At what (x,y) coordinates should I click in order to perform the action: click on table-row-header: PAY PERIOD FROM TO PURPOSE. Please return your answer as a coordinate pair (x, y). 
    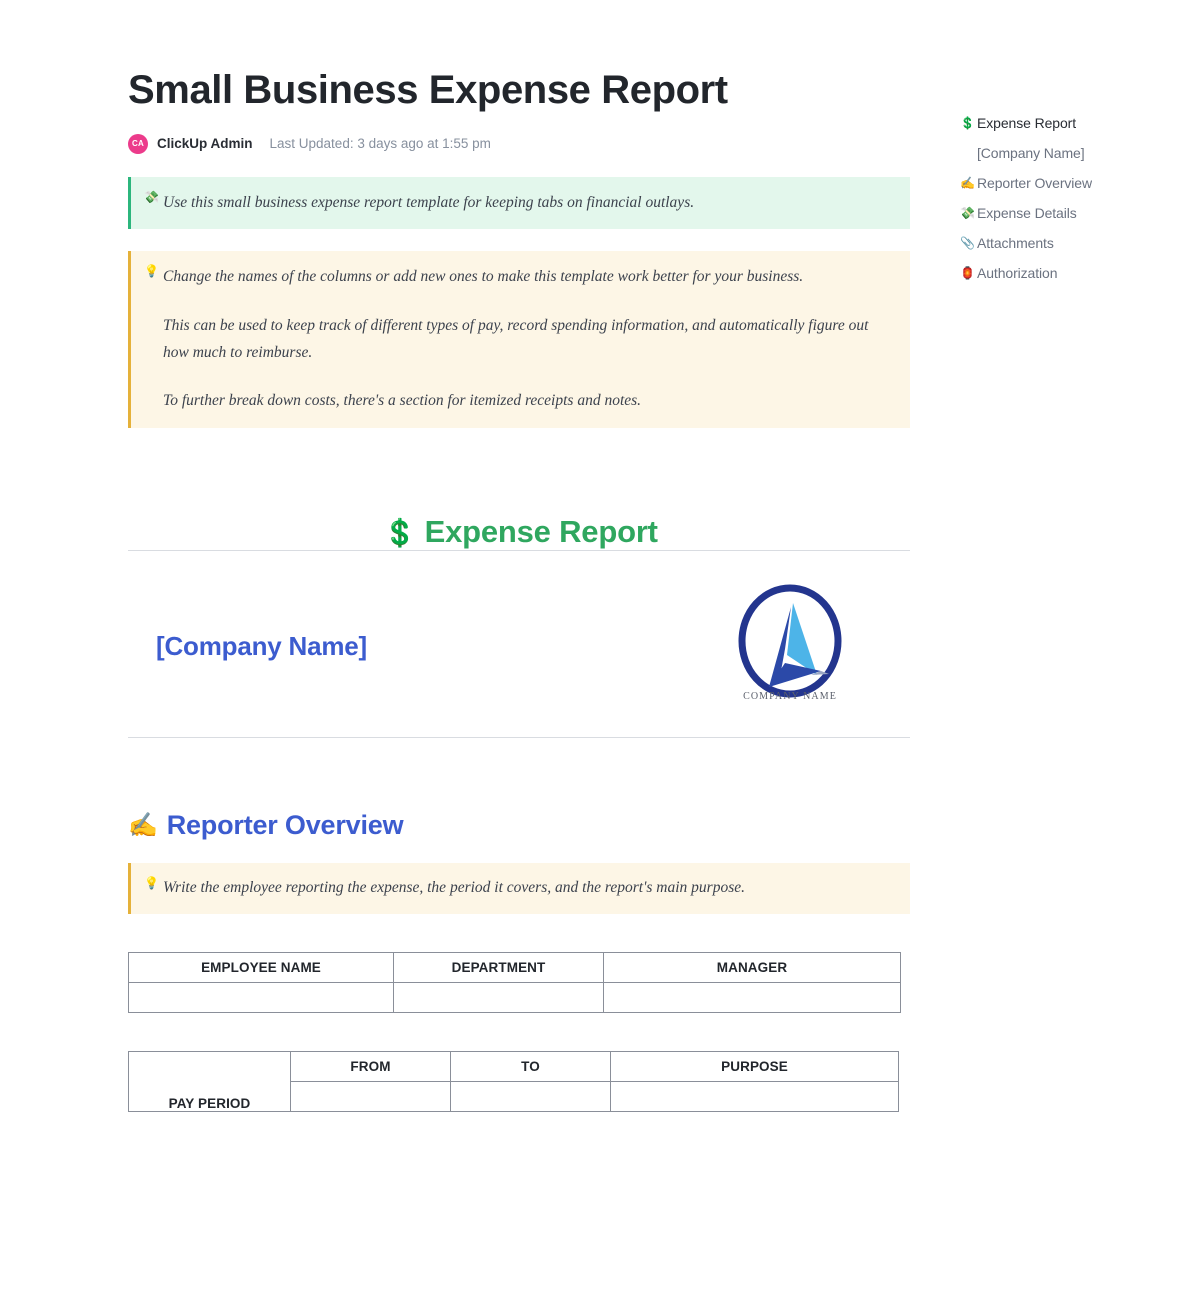
    Looking at the image, I should click on (513, 1081).